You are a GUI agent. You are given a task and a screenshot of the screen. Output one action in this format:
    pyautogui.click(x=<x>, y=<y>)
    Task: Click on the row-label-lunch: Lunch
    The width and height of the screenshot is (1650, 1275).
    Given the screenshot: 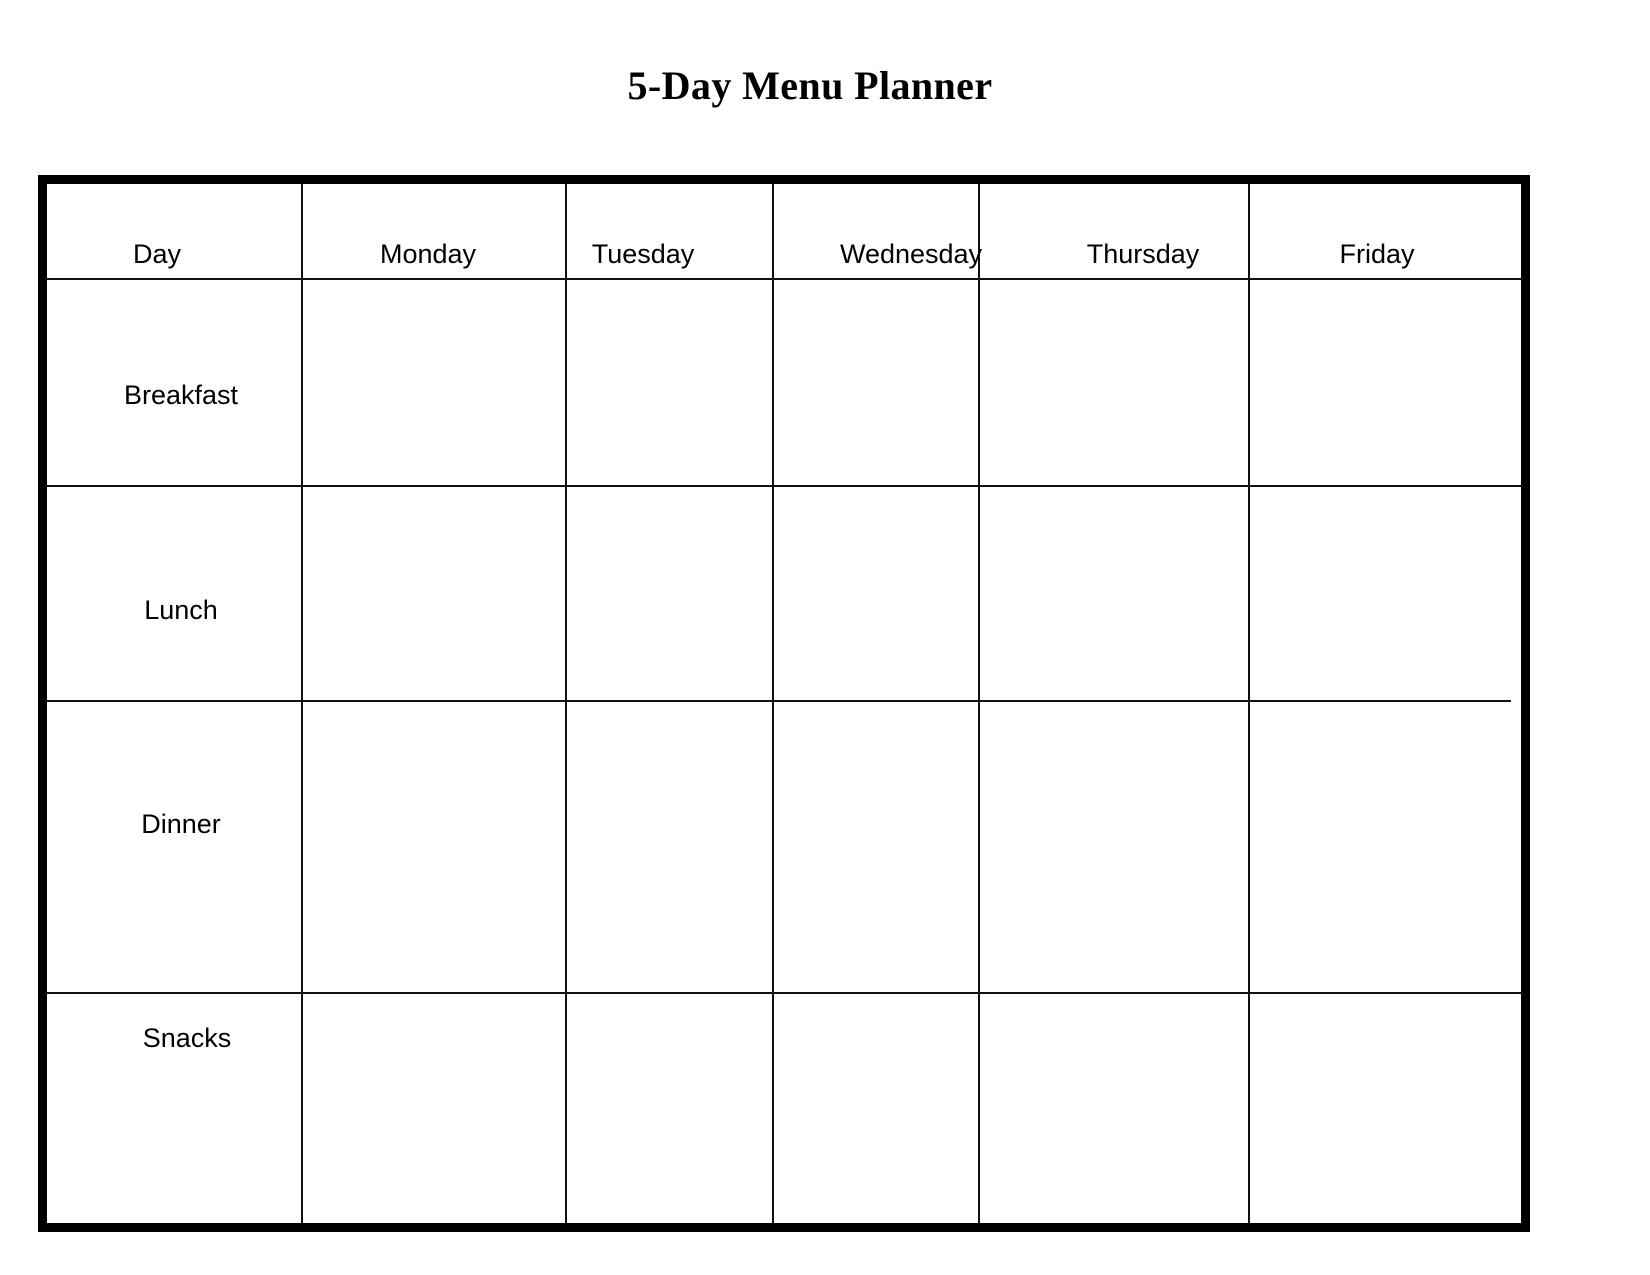 What is the action you would take?
    pyautogui.click(x=181, y=610)
    